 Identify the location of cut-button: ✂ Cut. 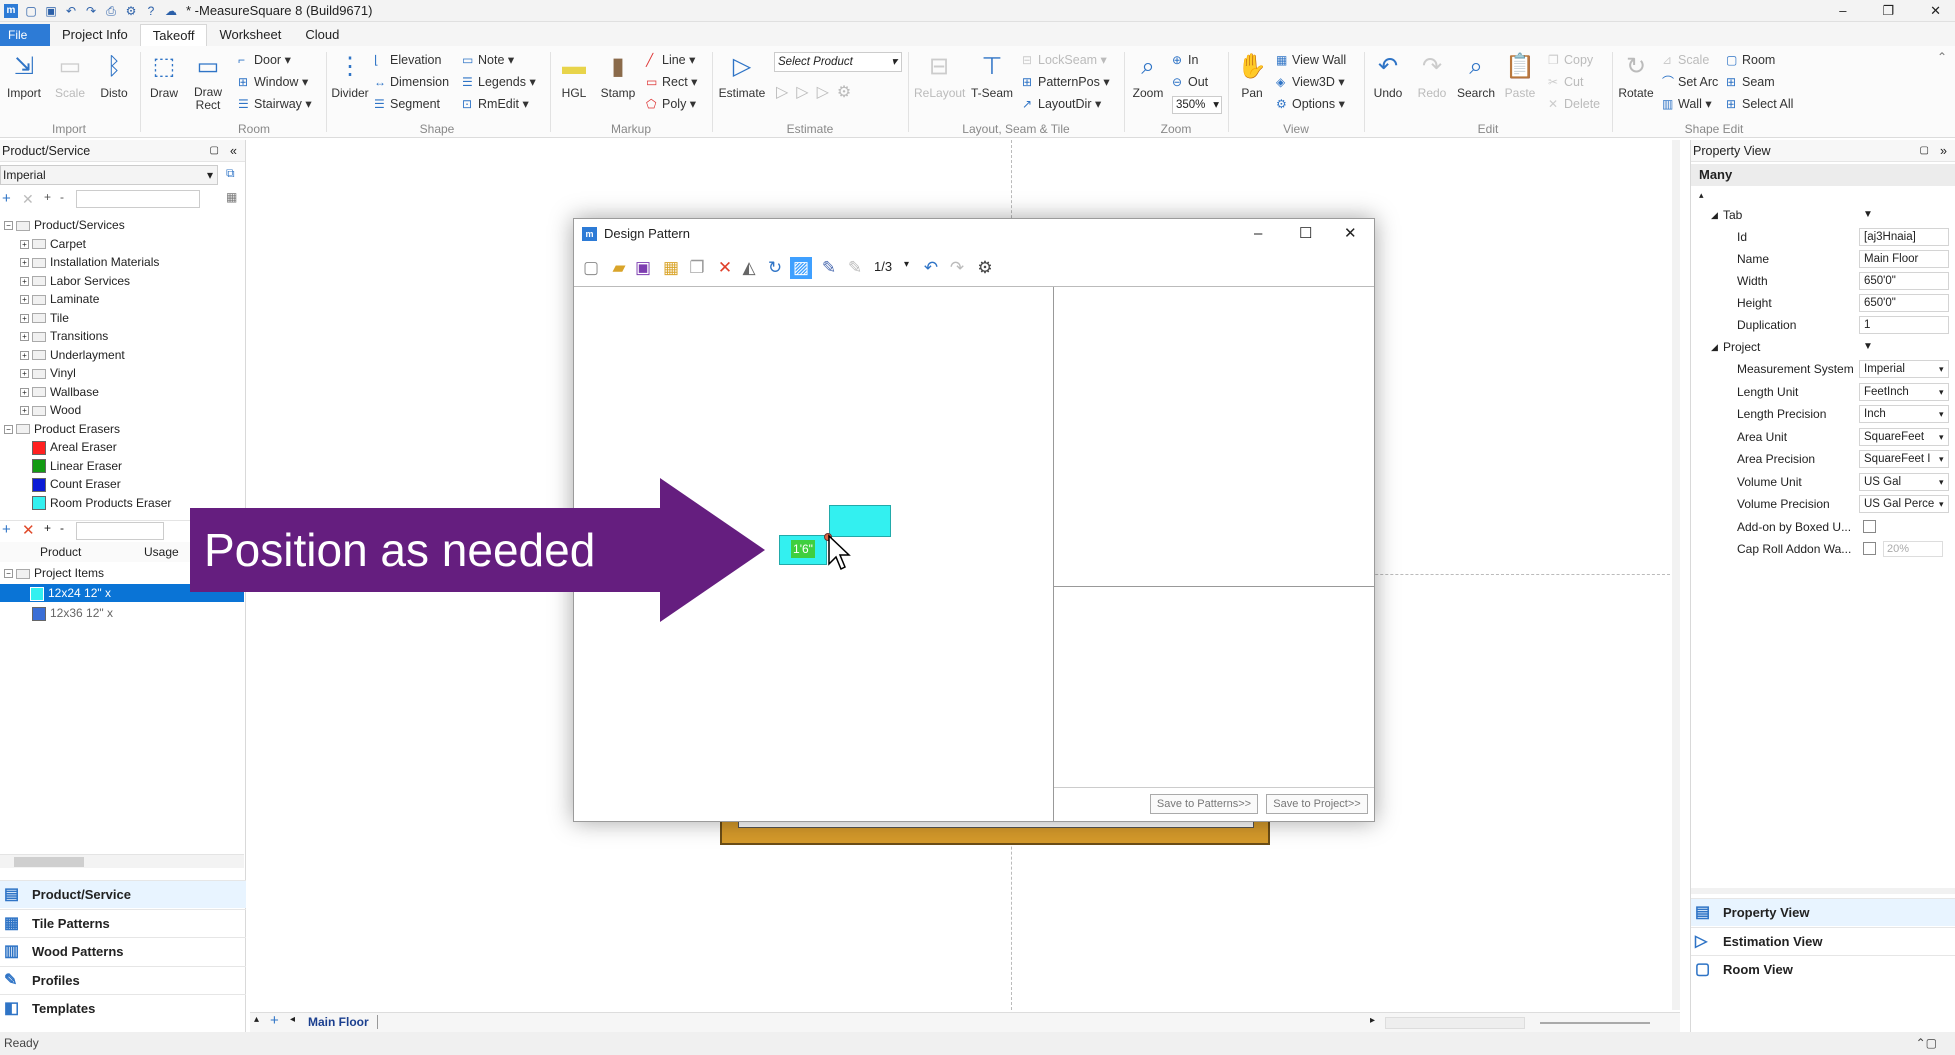
(1565, 82).